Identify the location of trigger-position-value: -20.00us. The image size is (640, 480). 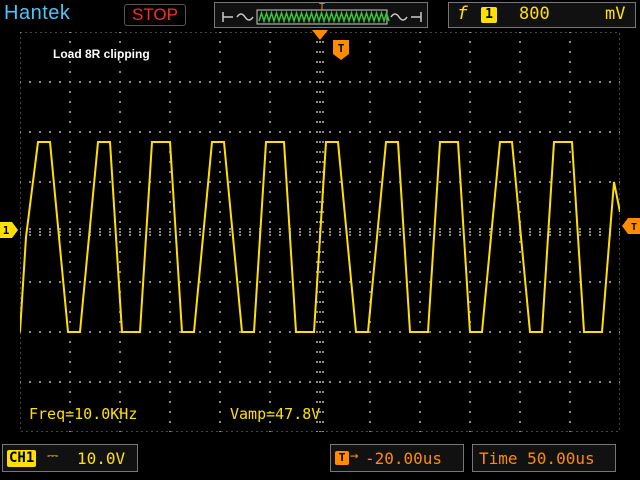
(404, 458).